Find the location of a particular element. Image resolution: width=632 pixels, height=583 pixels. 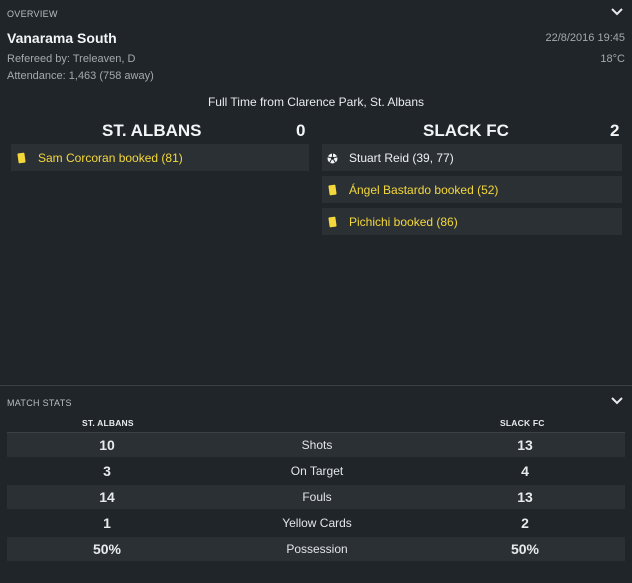

attendance-text: Attendance: 1,463 (758 away) is located at coordinates (80, 76).